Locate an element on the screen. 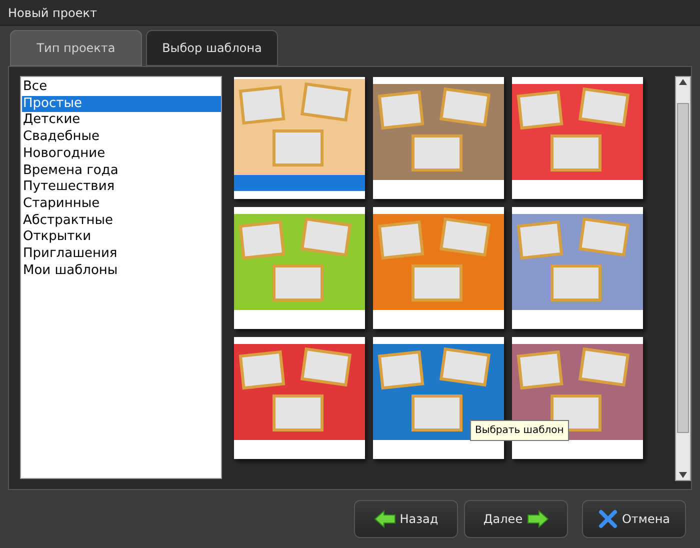  tab: Выбор шаблона is located at coordinates (212, 48).